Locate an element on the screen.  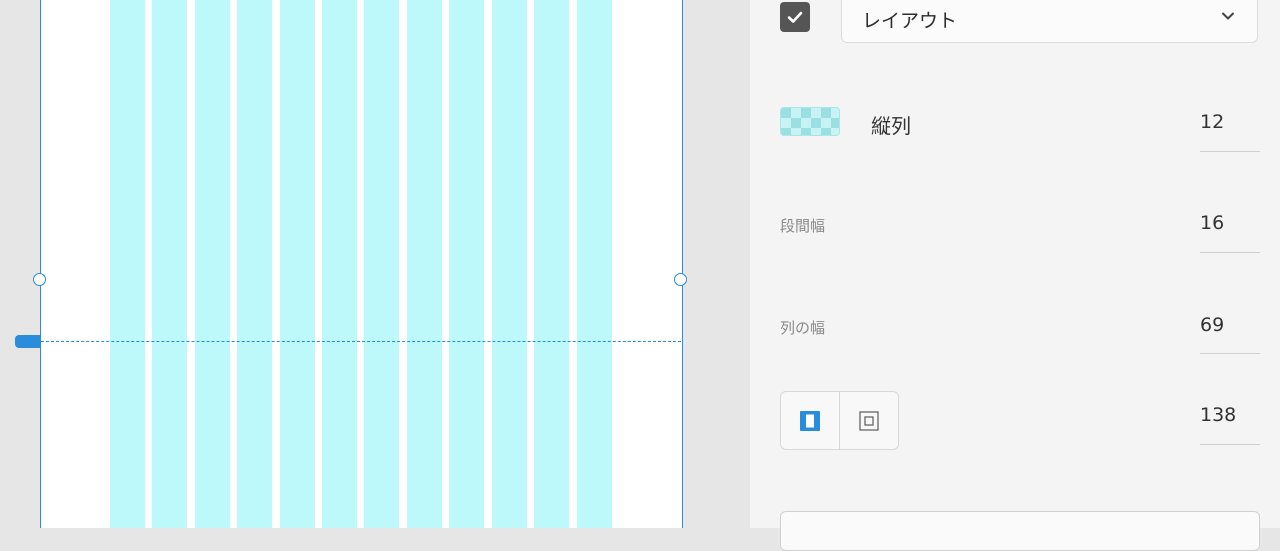
linked-margins-icon is located at coordinates (810, 420).